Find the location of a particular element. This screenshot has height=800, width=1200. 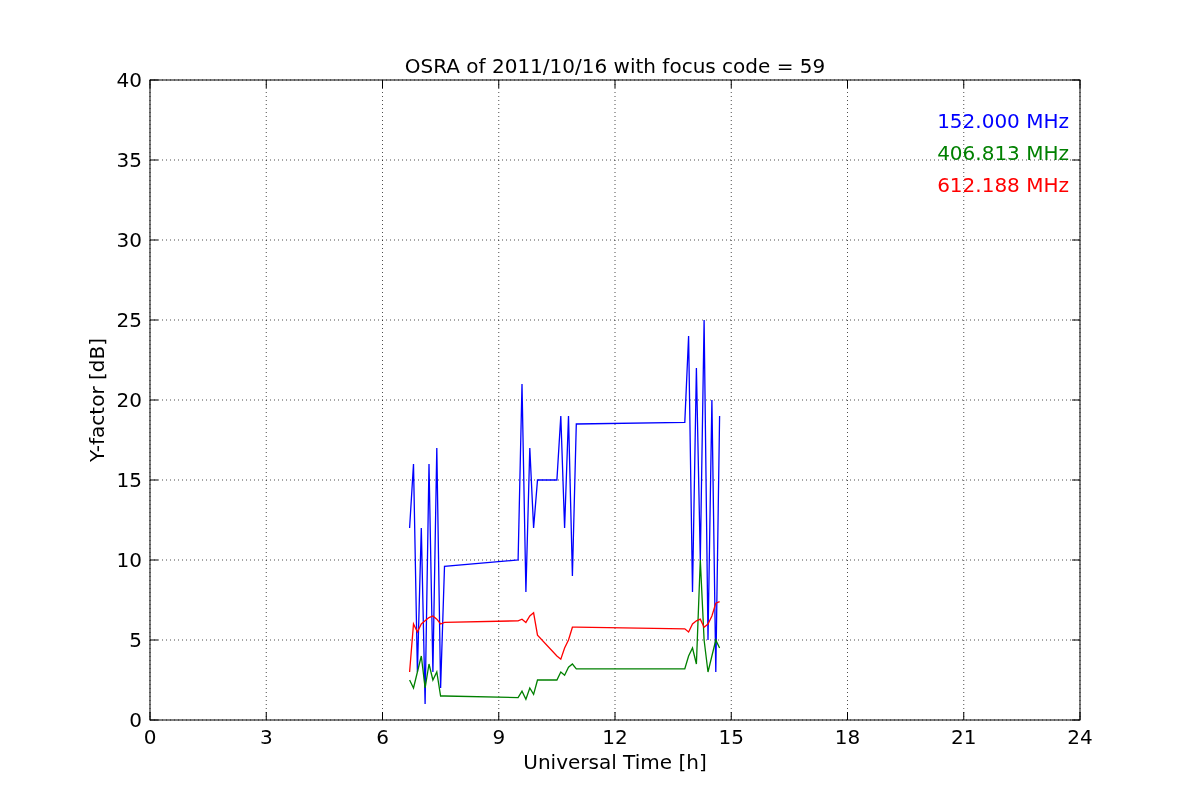

tick-label: 3 is located at coordinates (266, 737).